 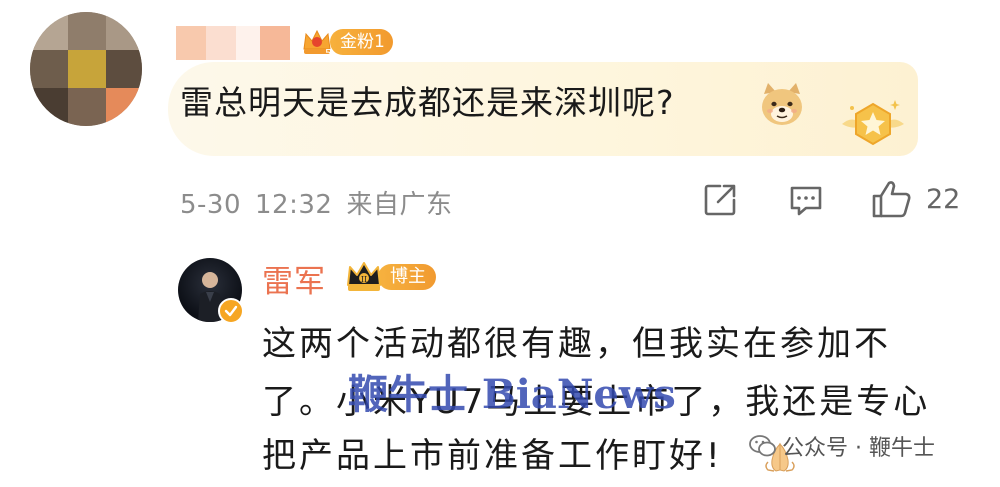 I want to click on wechat-watermark: 公众号 · 鞭牛士, so click(x=841, y=446).